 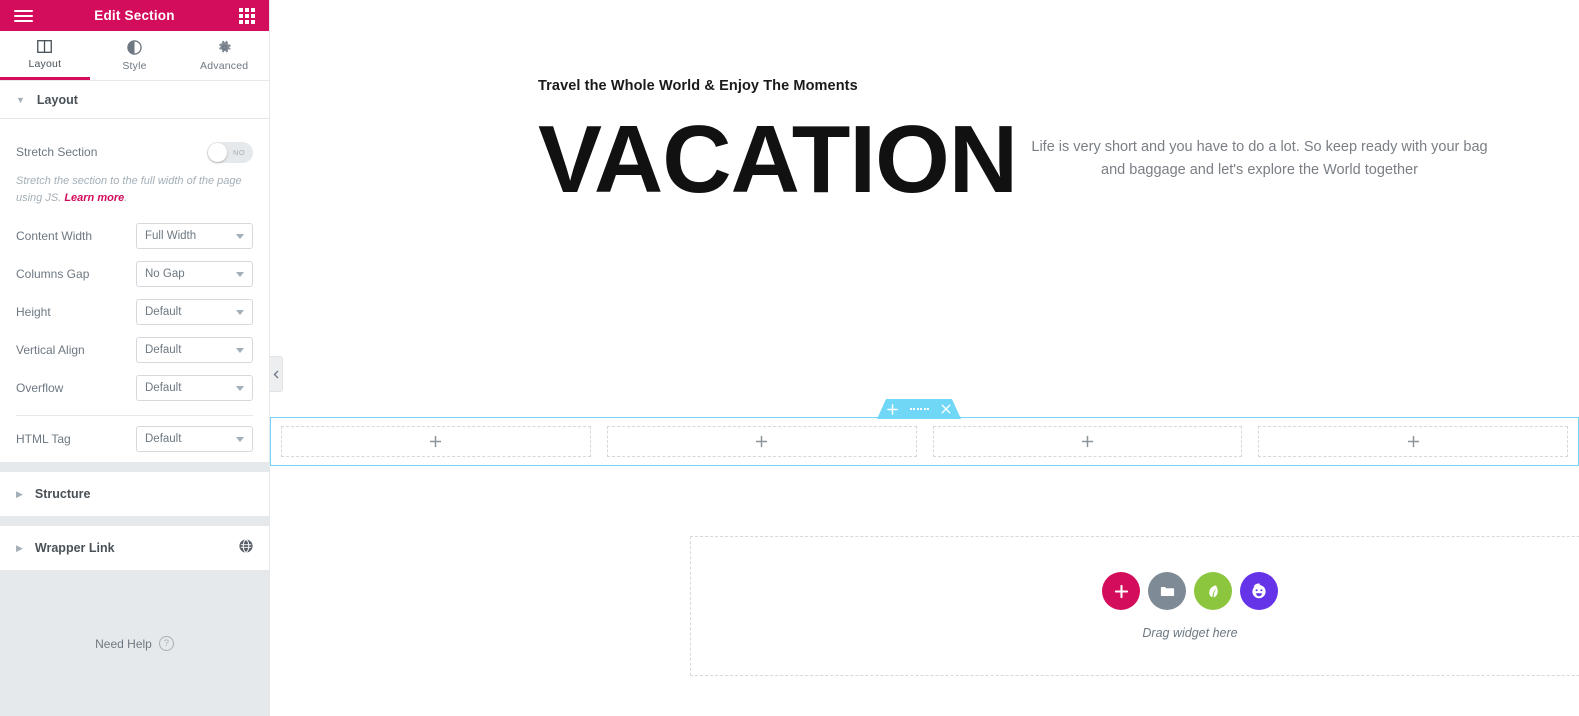 I want to click on layout-section-title: Layout, so click(x=57, y=99).